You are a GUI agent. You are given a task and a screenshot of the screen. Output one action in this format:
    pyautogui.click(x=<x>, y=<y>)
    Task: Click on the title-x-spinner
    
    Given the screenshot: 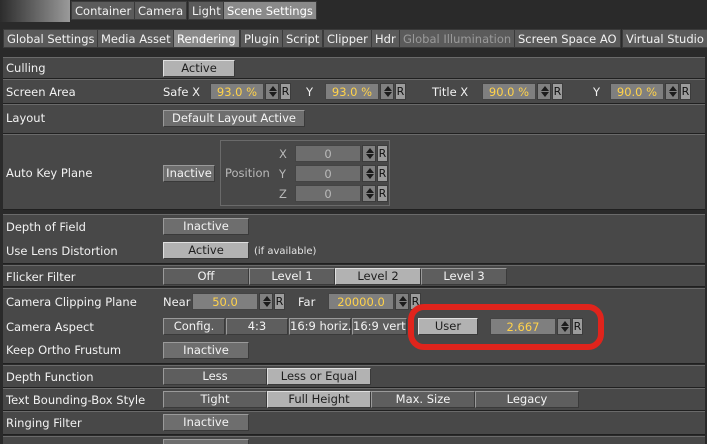 What is the action you would take?
    pyautogui.click(x=544, y=91)
    